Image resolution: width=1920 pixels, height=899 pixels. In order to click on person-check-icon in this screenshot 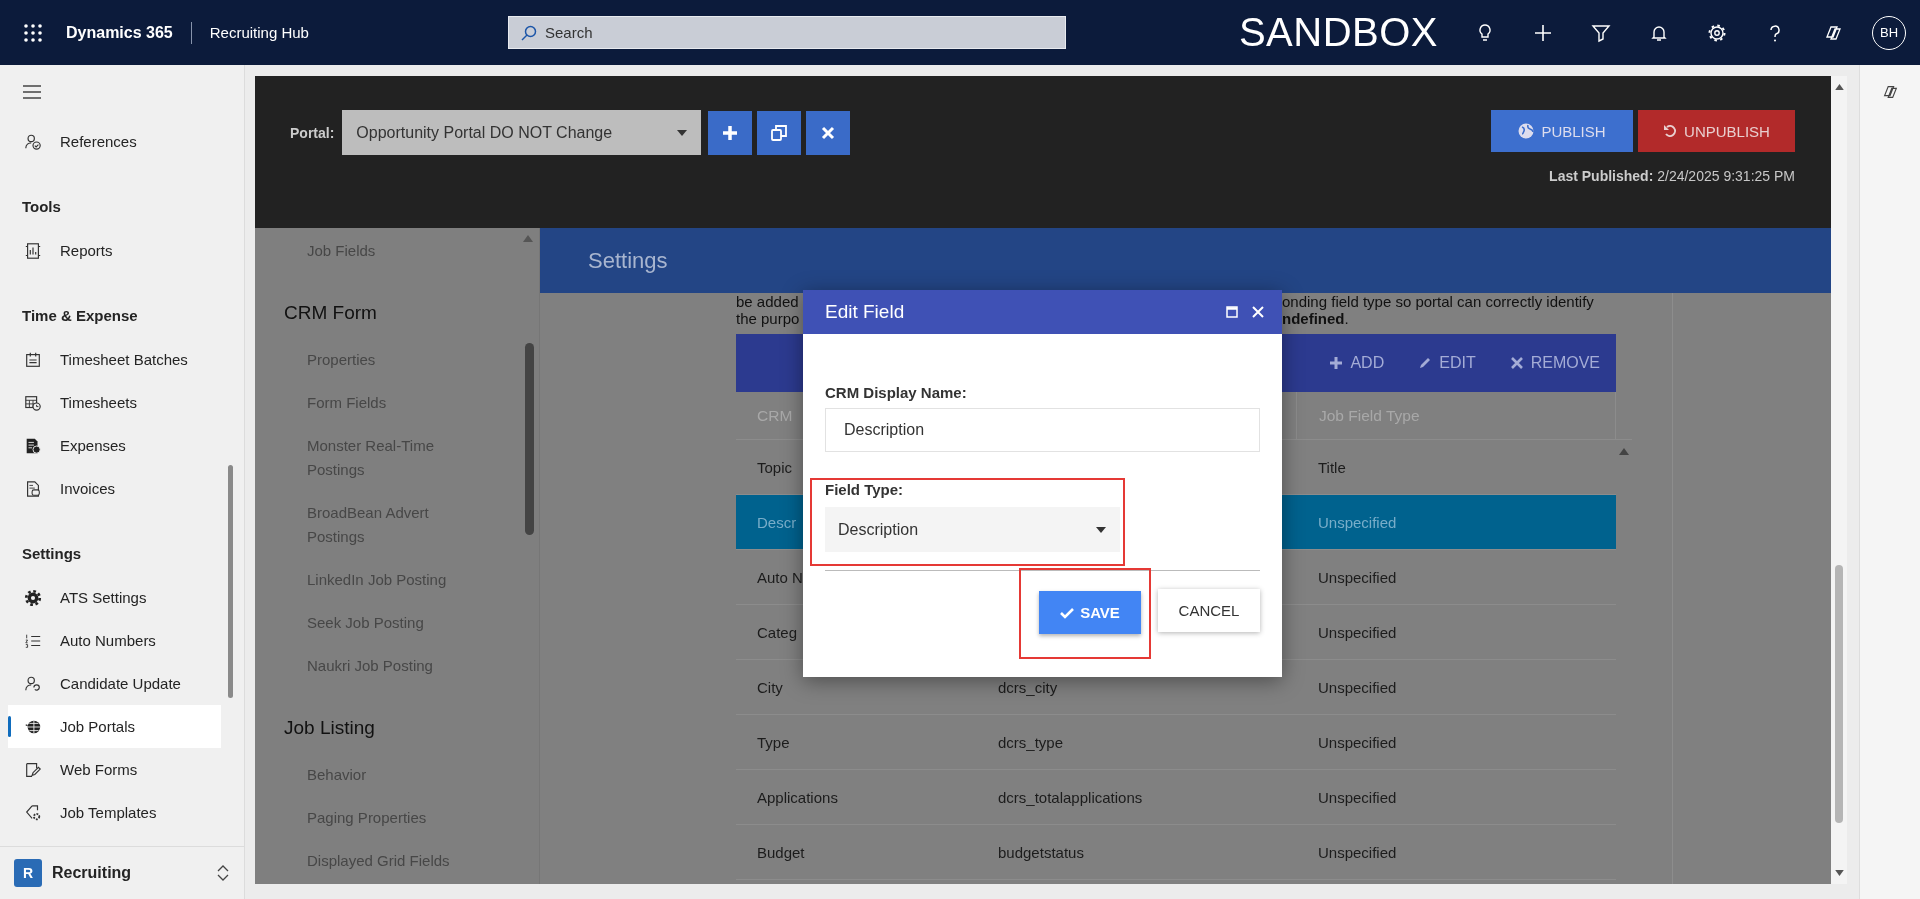, I will do `click(33, 141)`.